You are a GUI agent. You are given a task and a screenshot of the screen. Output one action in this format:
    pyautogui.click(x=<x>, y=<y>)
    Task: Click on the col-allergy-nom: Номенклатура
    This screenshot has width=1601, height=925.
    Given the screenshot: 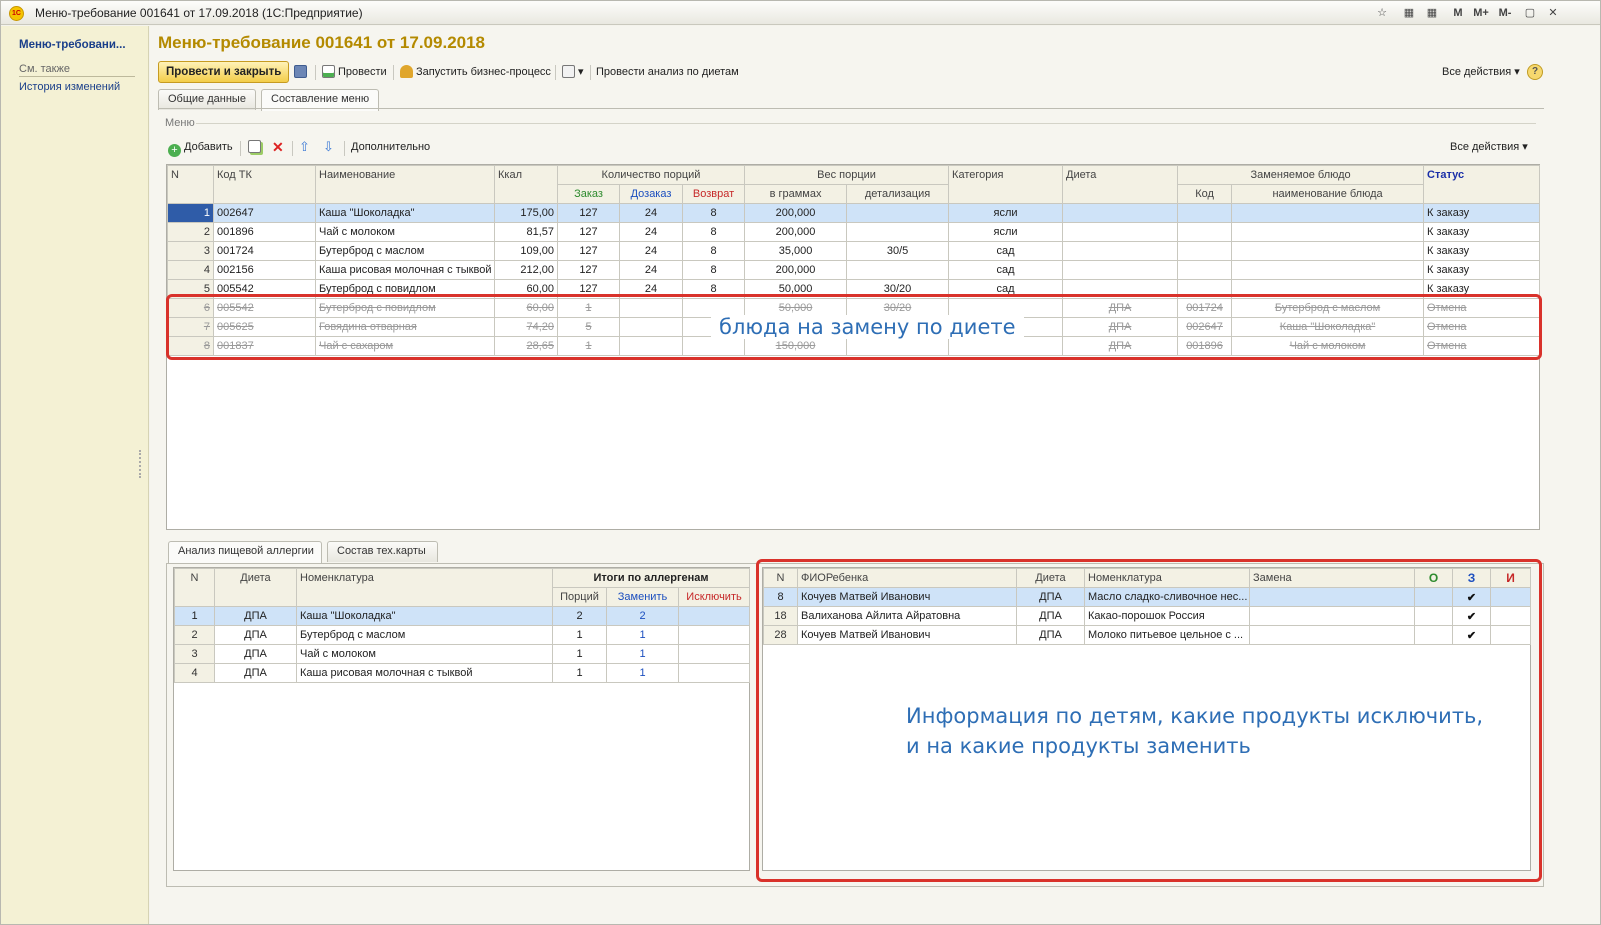 What is the action you would take?
    pyautogui.click(x=424, y=587)
    